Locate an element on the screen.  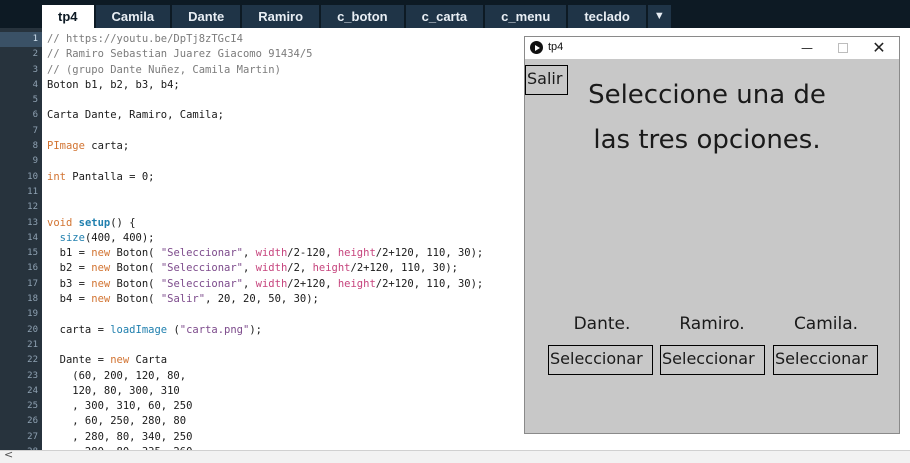
line-number: 16 is located at coordinates (32, 268).